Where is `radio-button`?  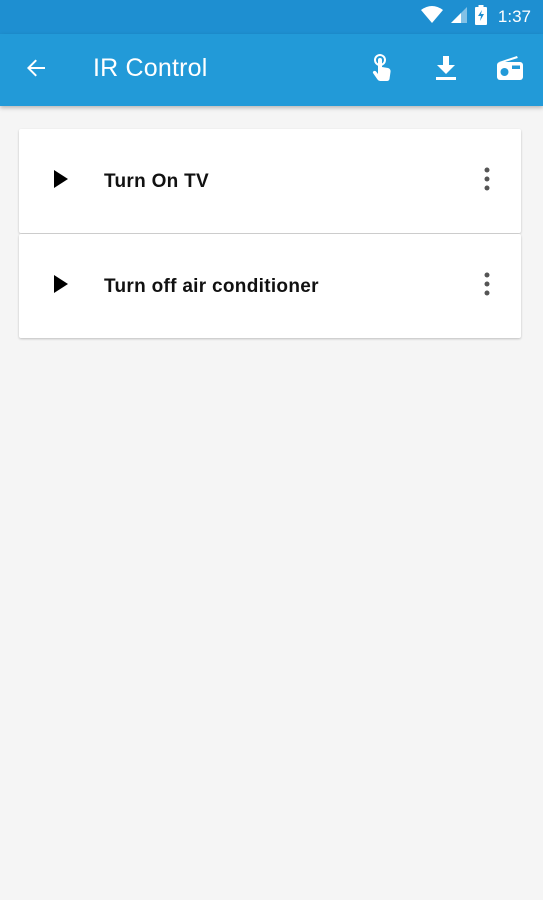
radio-button is located at coordinates (510, 70).